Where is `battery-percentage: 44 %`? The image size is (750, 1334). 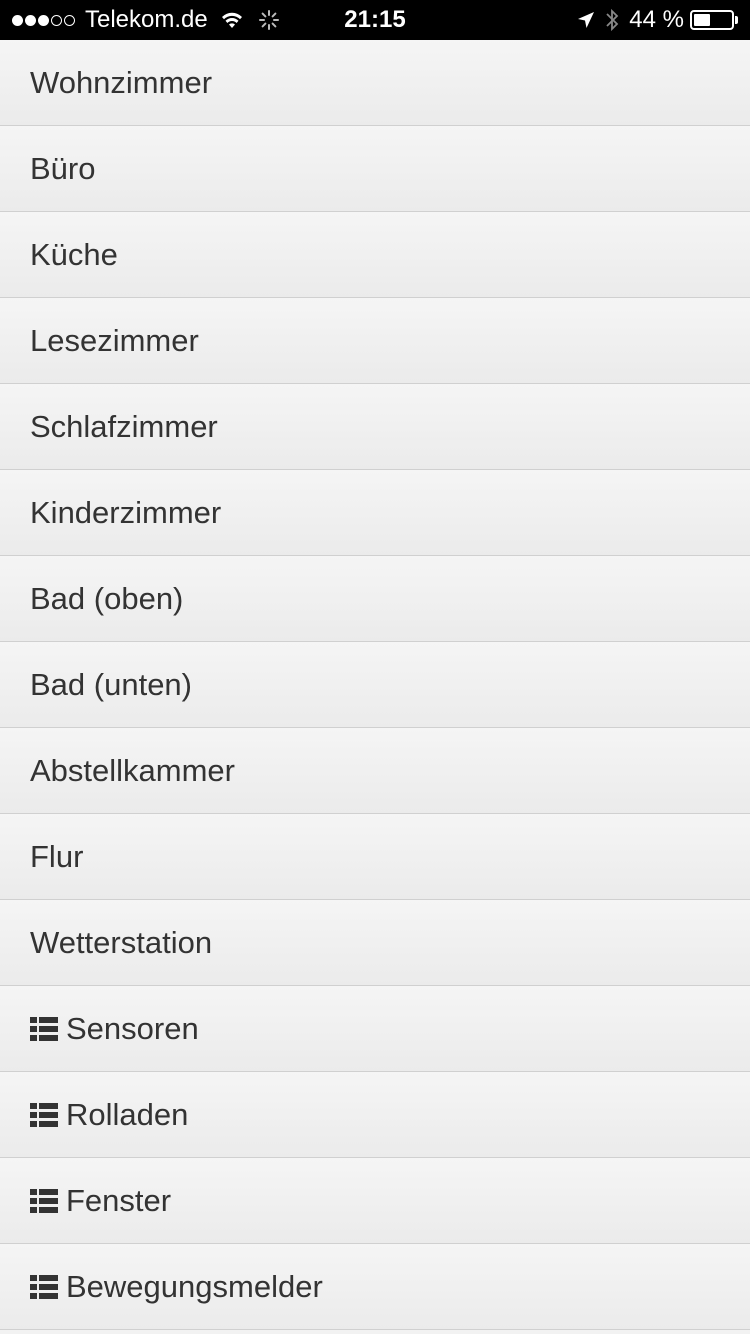 battery-percentage: 44 % is located at coordinates (656, 19).